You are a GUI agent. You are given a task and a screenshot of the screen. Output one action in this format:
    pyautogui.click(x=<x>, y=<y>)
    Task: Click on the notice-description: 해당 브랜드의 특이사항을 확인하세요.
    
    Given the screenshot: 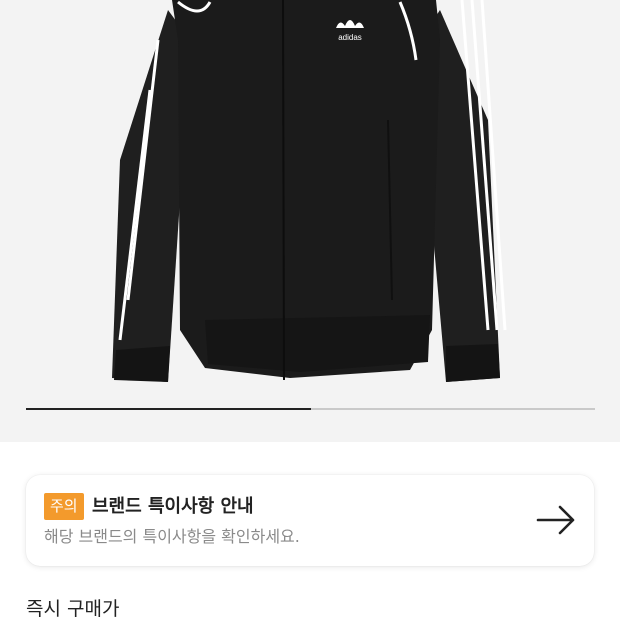 What is the action you would take?
    pyautogui.click(x=172, y=536)
    